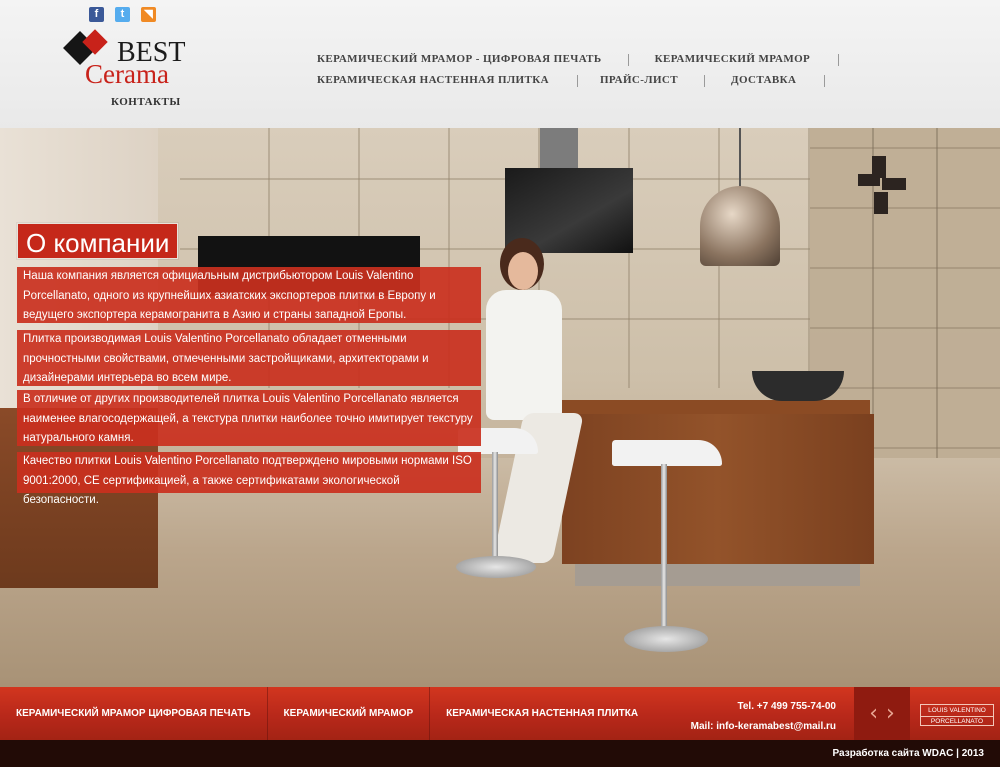  What do you see at coordinates (146, 102) in the screenshot?
I see `contacts-link: КОНТАКТЫ` at bounding box center [146, 102].